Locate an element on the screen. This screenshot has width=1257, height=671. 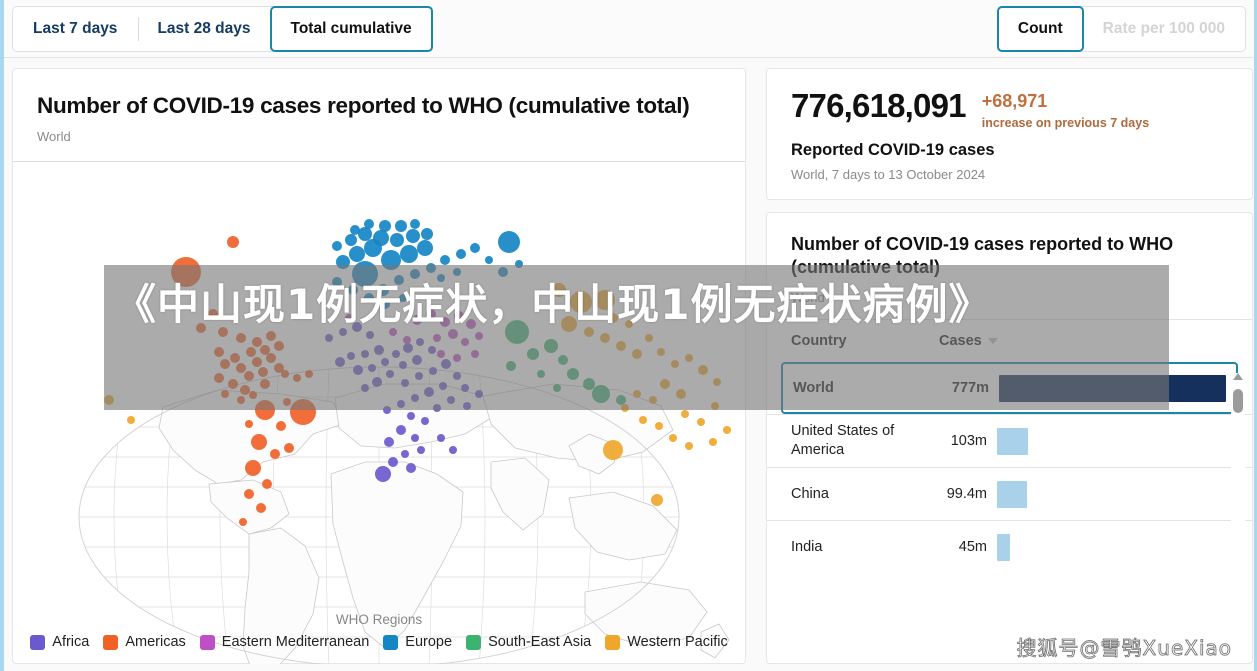
legend-item-eastern-mediterranean: Eastern Mediterranean is located at coordinates (284, 642).